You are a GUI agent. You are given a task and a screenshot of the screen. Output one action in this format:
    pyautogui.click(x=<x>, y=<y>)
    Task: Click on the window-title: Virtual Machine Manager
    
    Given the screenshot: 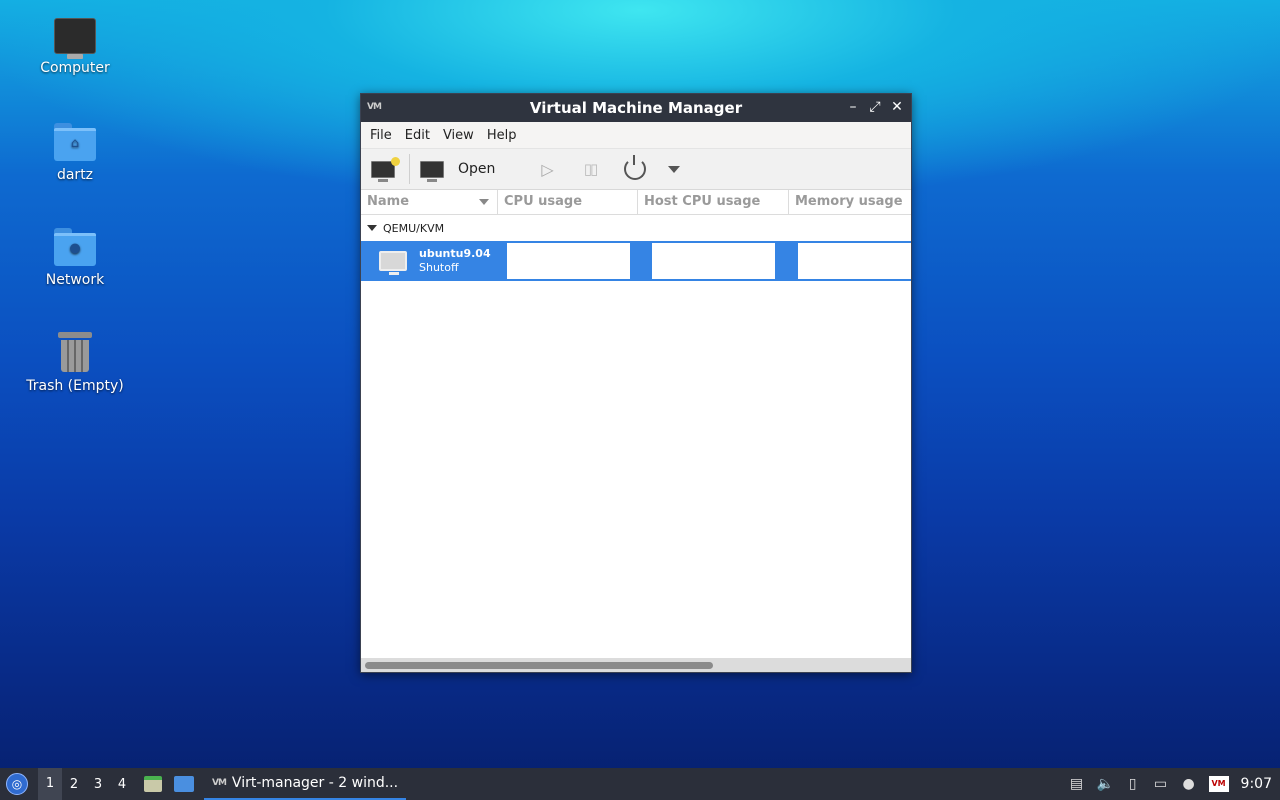 What is the action you would take?
    pyautogui.click(x=636, y=108)
    